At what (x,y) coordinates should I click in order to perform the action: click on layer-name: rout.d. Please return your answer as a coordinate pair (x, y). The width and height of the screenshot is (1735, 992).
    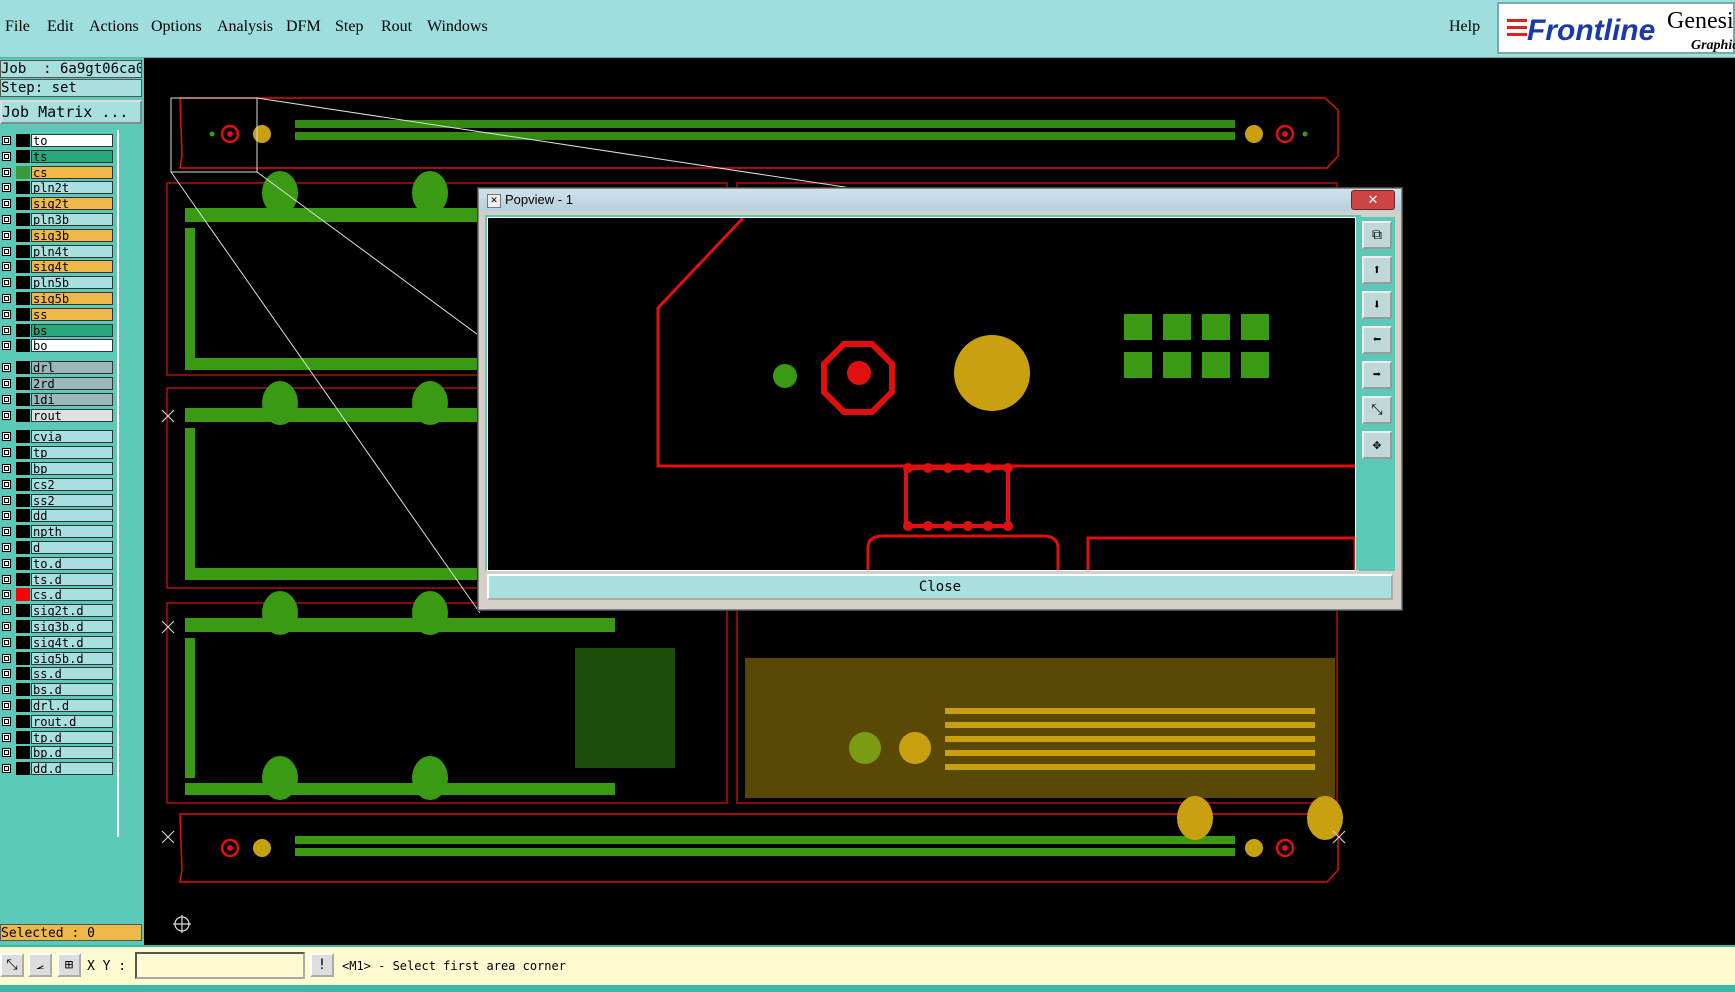
    Looking at the image, I should click on (72, 721).